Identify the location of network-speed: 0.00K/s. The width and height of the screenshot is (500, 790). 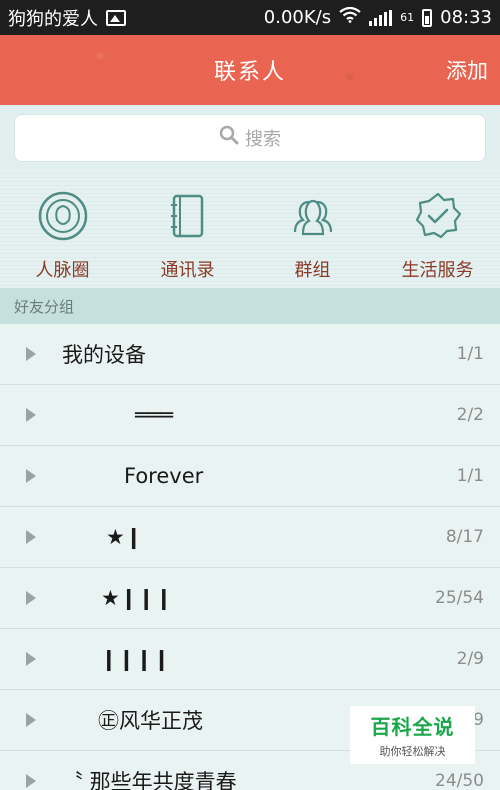
(297, 17).